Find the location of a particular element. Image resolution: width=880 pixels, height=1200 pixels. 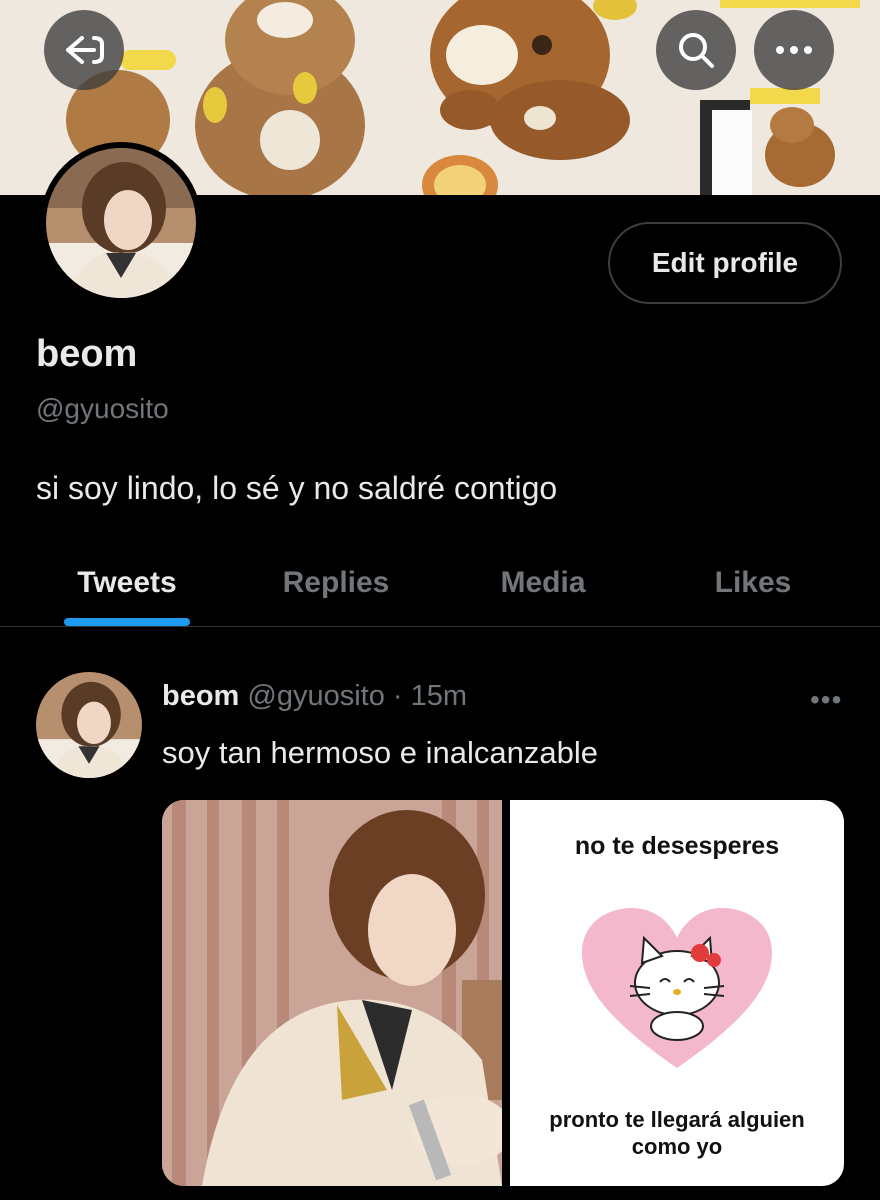

tweet-author-name: beom is located at coordinates (200, 696).